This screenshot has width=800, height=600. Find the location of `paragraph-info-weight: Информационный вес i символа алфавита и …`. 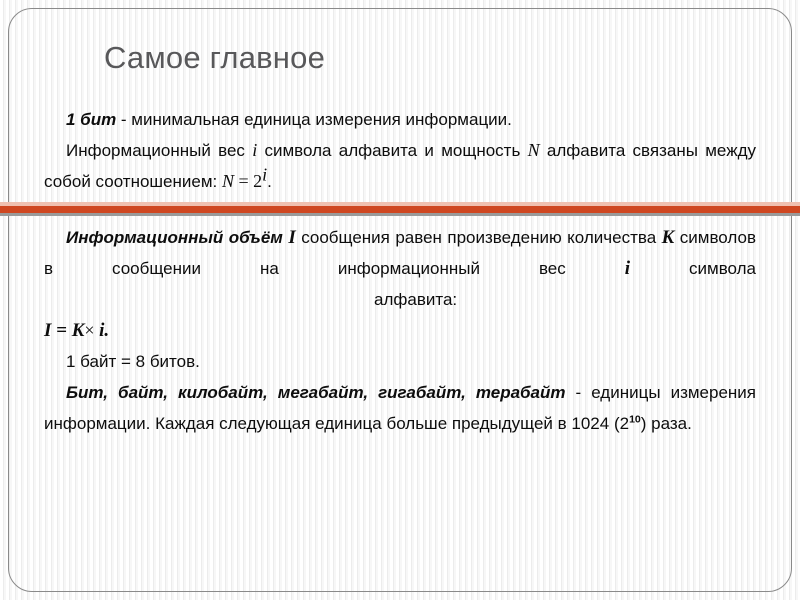

paragraph-info-weight: Информационный вес i символа алфавита и … is located at coordinates (400, 166).